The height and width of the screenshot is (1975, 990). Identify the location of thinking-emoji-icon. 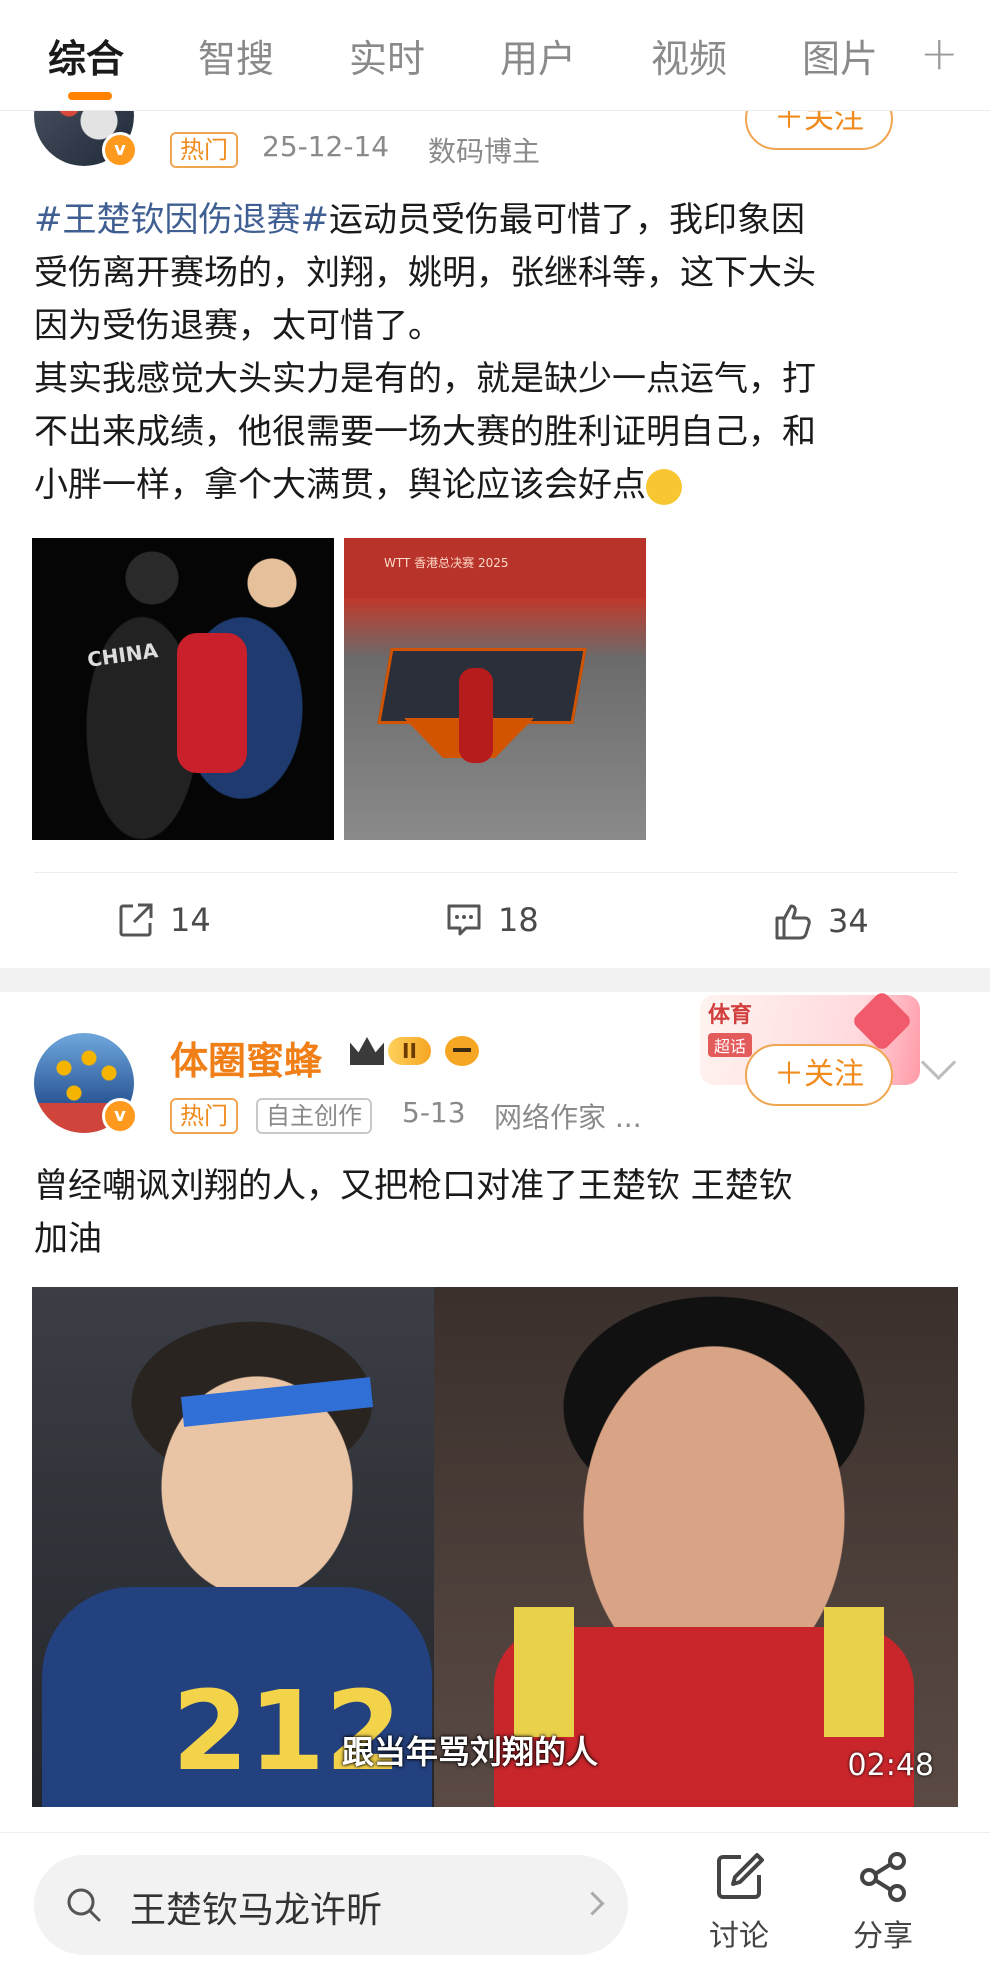
(664, 486).